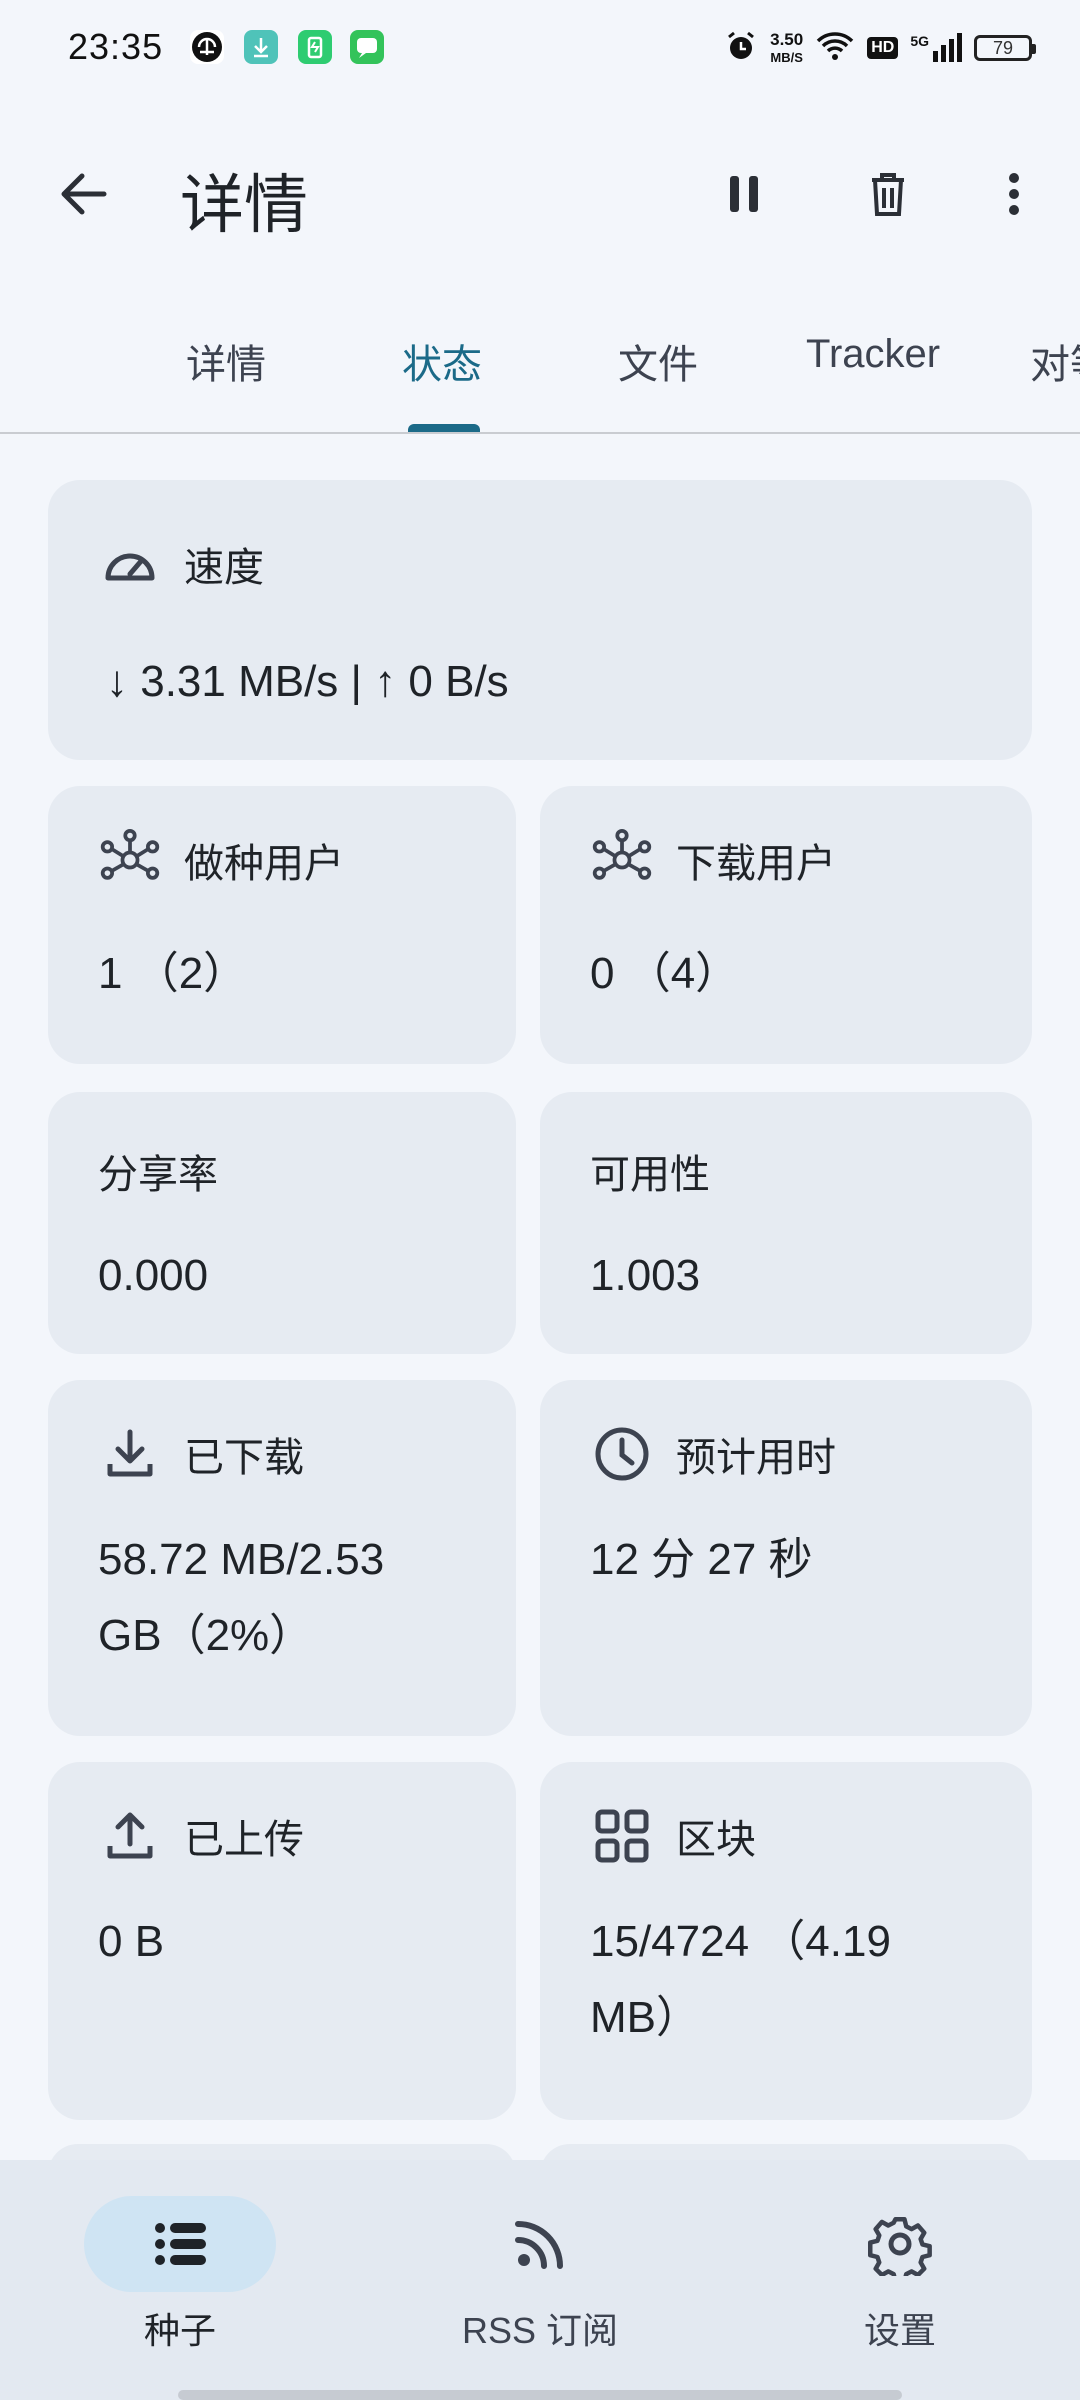  I want to click on status-right: 3.50 MB/S HD 5G 79, so click(880, 48).